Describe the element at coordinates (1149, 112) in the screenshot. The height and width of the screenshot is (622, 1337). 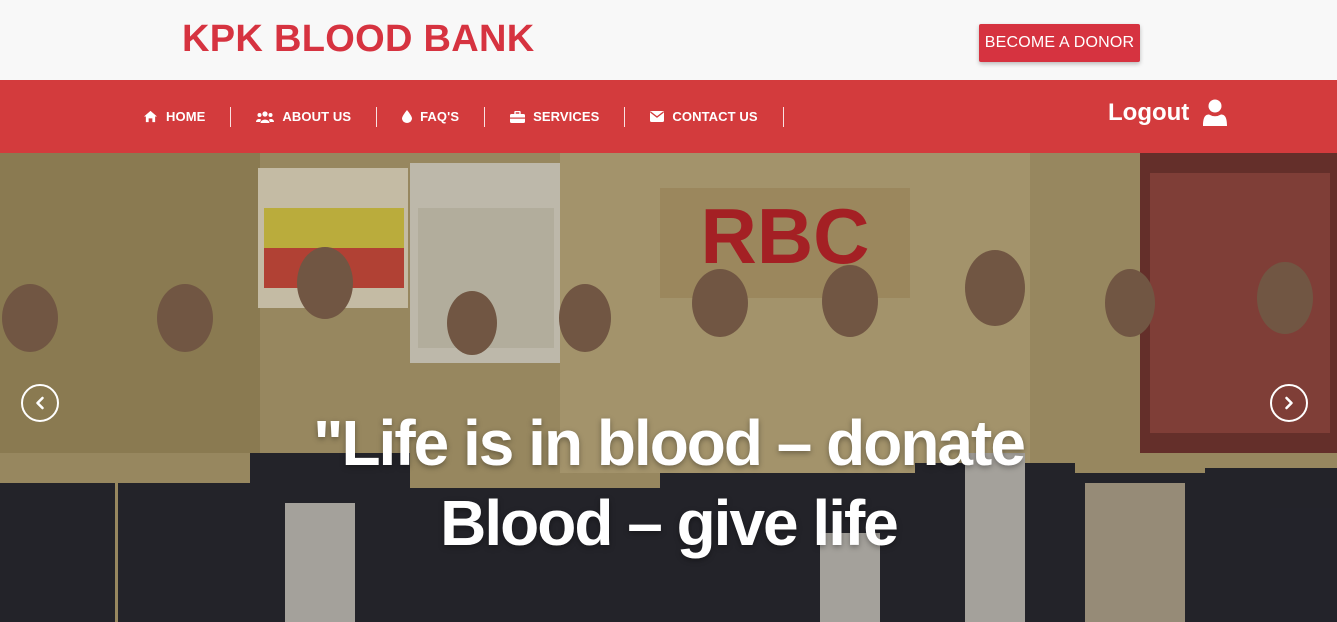
I see `logout-label: Logout` at that location.